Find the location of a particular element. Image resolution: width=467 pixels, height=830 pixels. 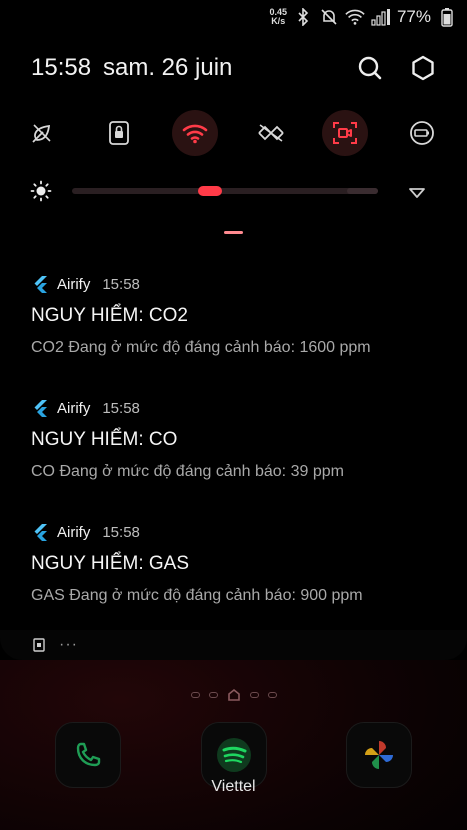

page-indicator is located at coordinates (233, 695).